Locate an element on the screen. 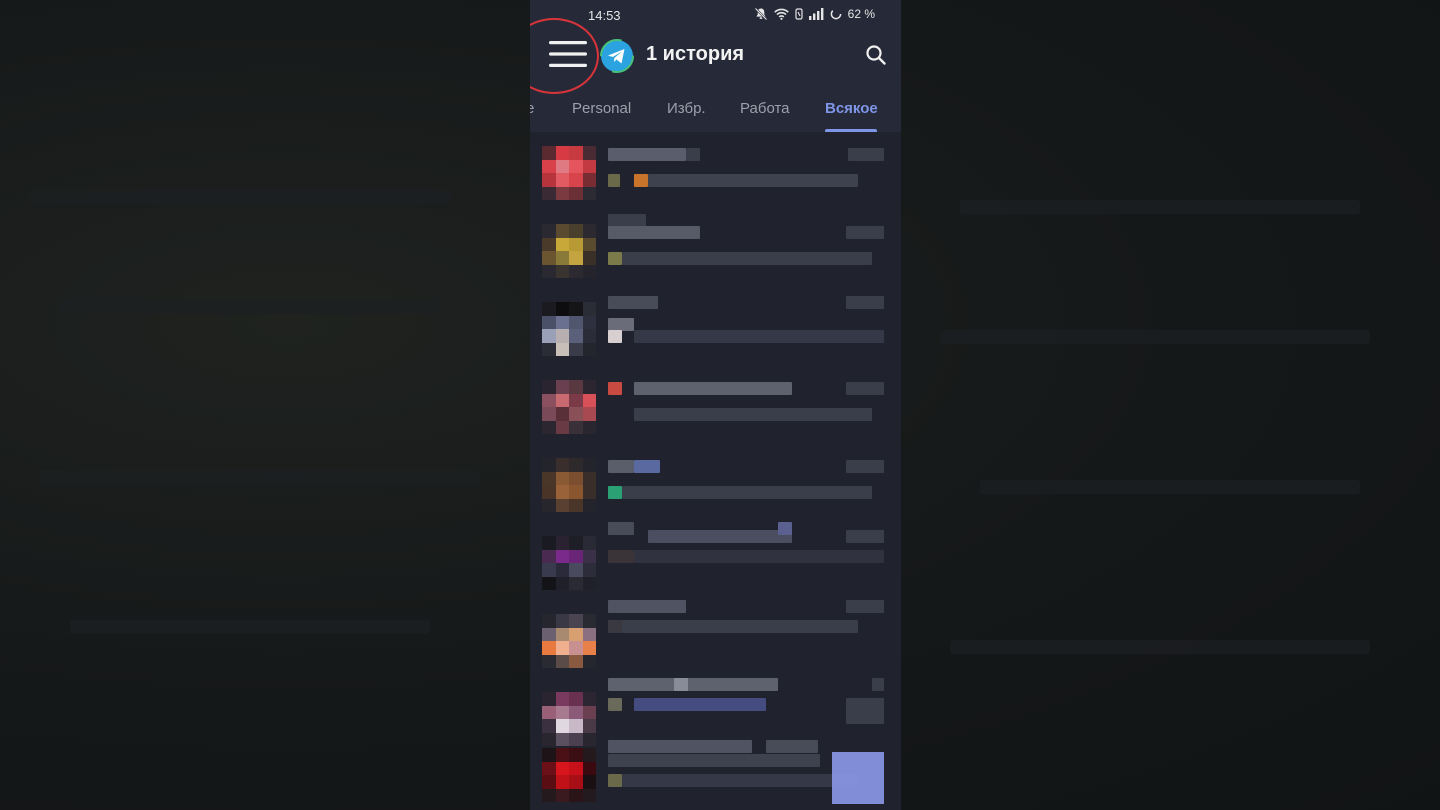 The image size is (1440, 810). tab-work: Работа is located at coordinates (765, 108).